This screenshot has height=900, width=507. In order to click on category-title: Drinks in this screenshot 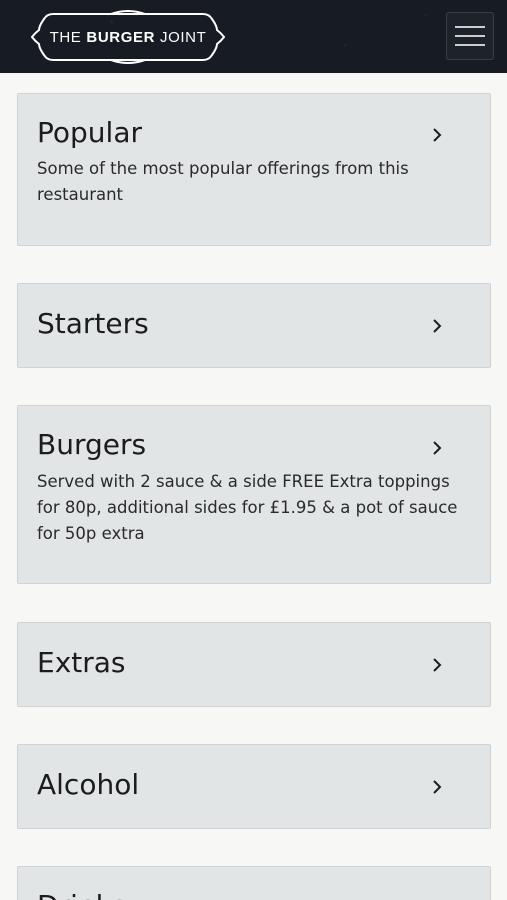, I will do `click(81, 894)`.